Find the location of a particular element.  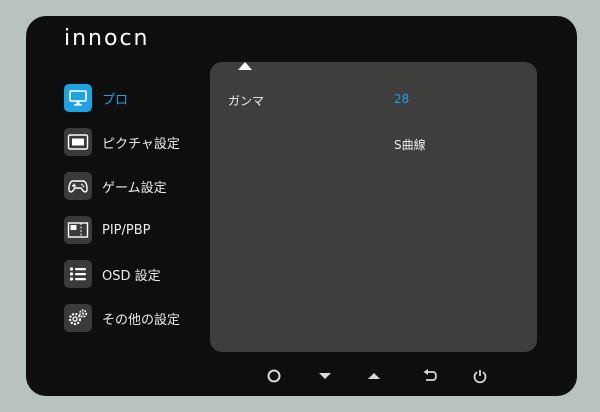

gamma-option-28: 28 is located at coordinates (401, 99).